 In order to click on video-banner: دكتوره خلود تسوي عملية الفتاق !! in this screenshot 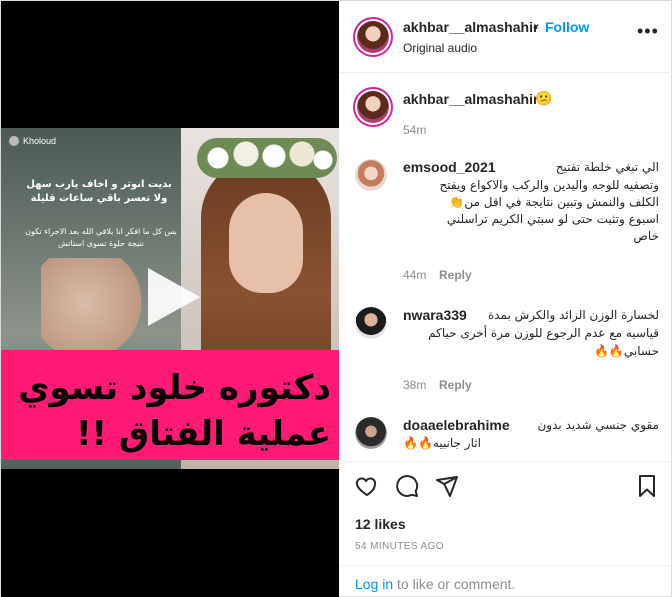, I will do `click(170, 405)`.